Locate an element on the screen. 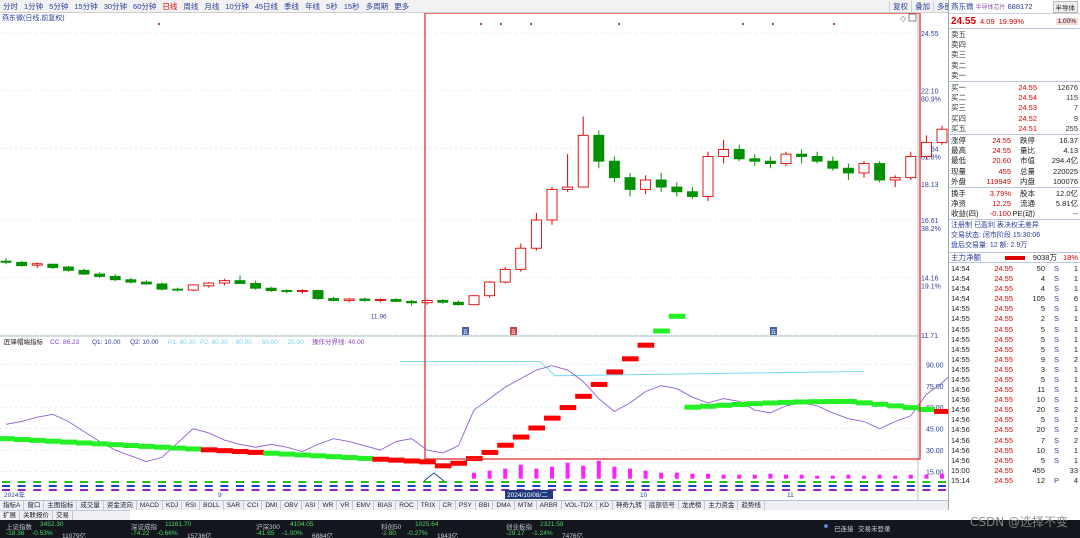 The height and width of the screenshot is (538, 1080). indicator-tab-13: ASI is located at coordinates (311, 505).